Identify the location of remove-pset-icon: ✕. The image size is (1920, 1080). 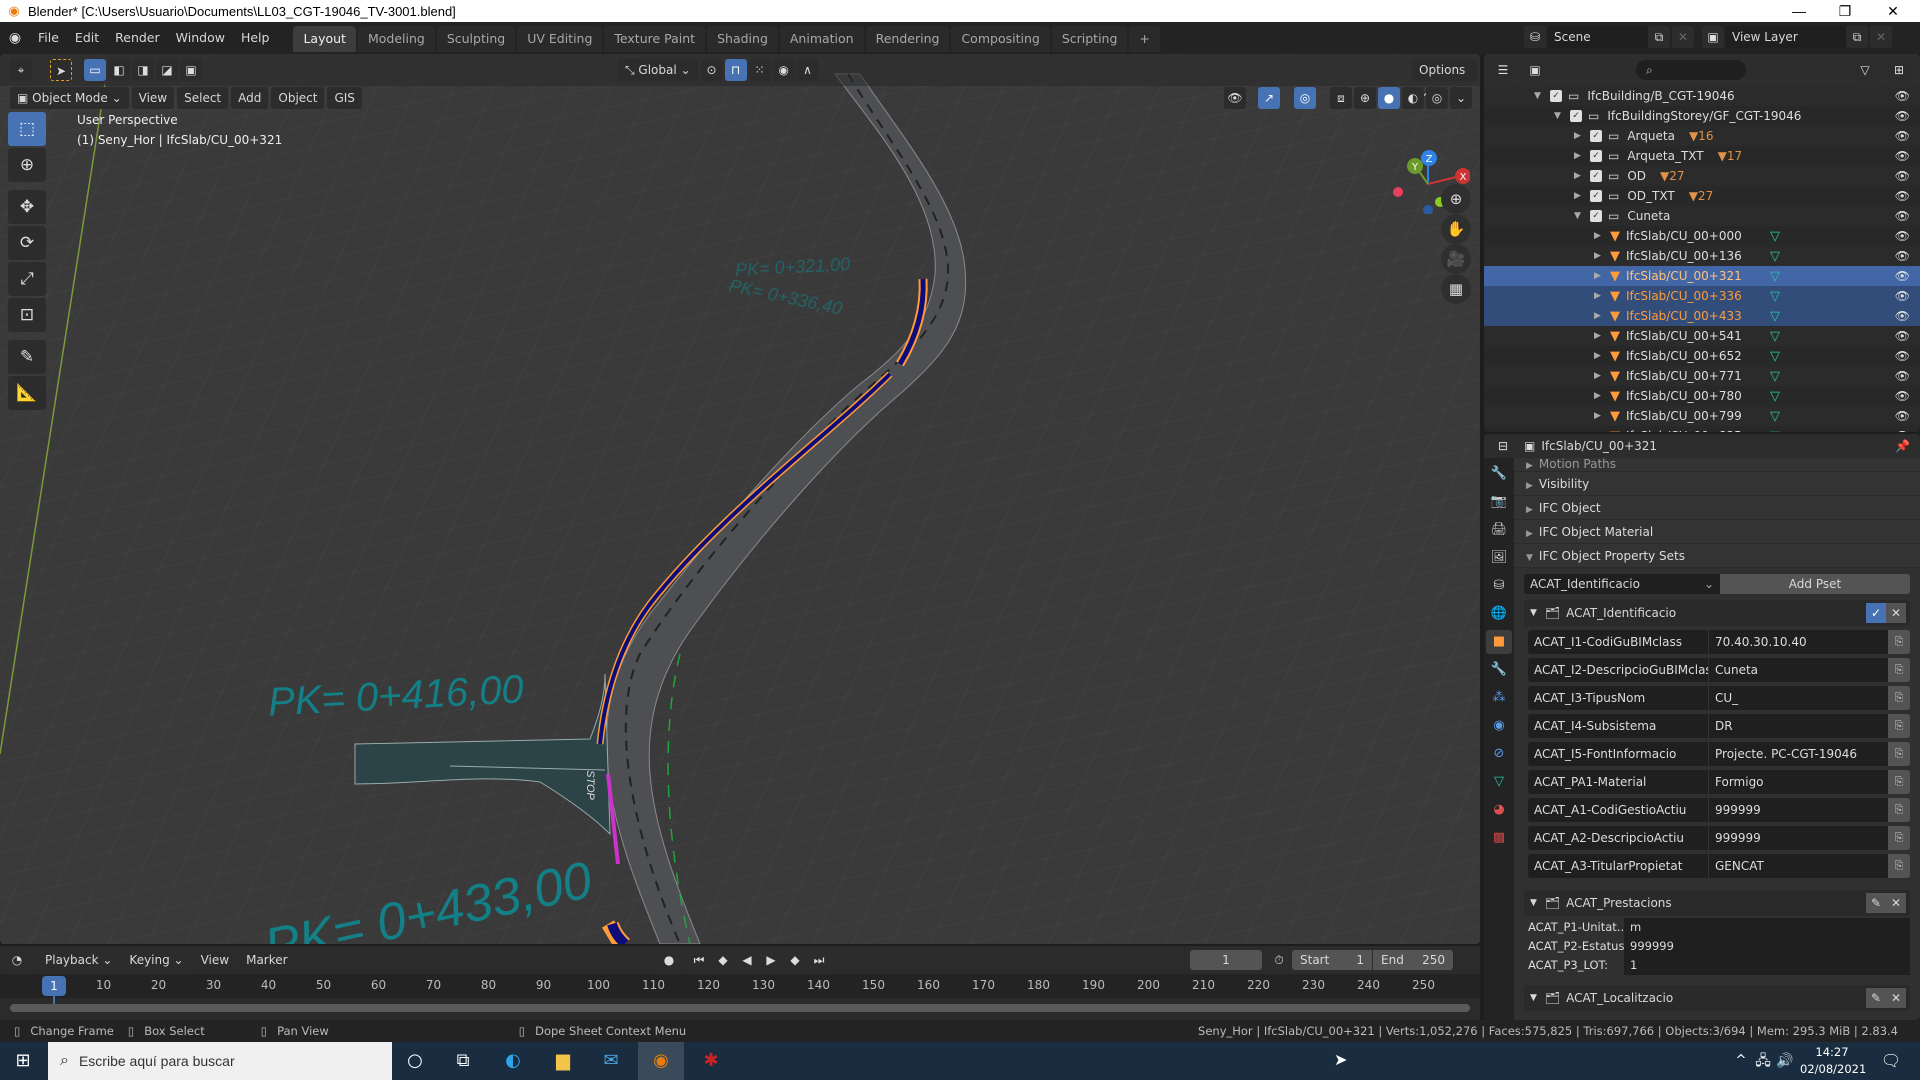
(1896, 903).